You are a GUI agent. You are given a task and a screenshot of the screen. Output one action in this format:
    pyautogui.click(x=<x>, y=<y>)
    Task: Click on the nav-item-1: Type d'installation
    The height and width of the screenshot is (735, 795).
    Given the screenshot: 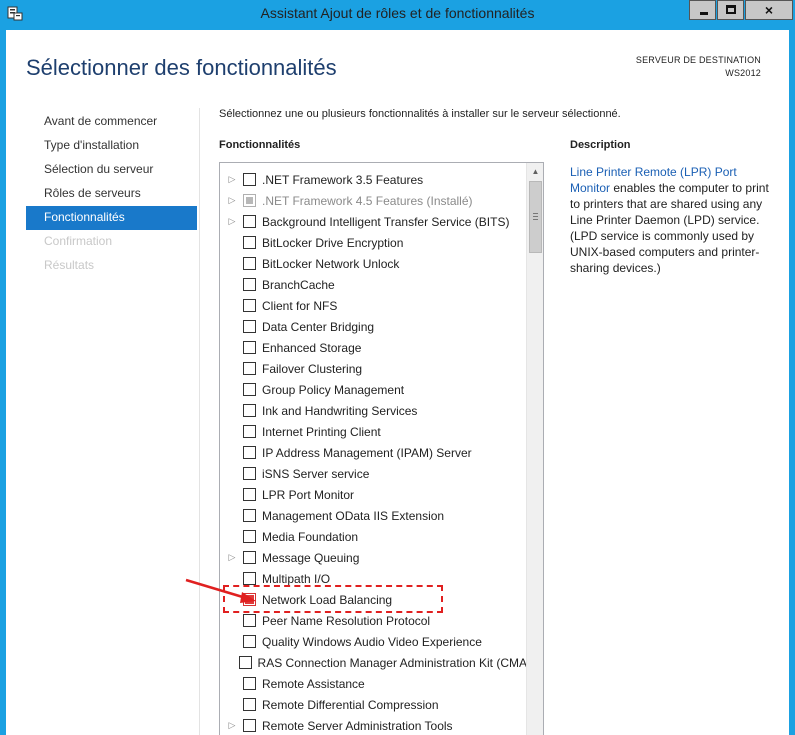 What is the action you would take?
    pyautogui.click(x=111, y=146)
    